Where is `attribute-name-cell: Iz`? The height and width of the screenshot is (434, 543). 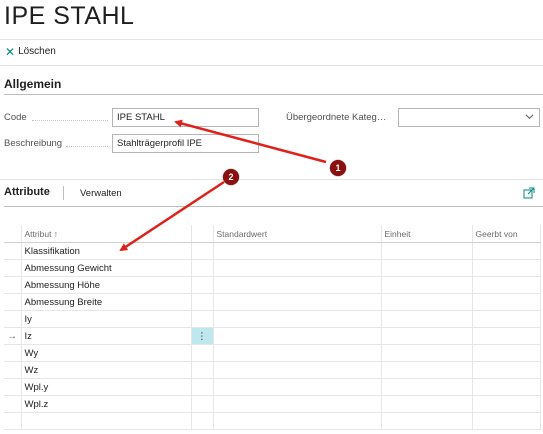
attribute-name-cell: Iz is located at coordinates (106, 336).